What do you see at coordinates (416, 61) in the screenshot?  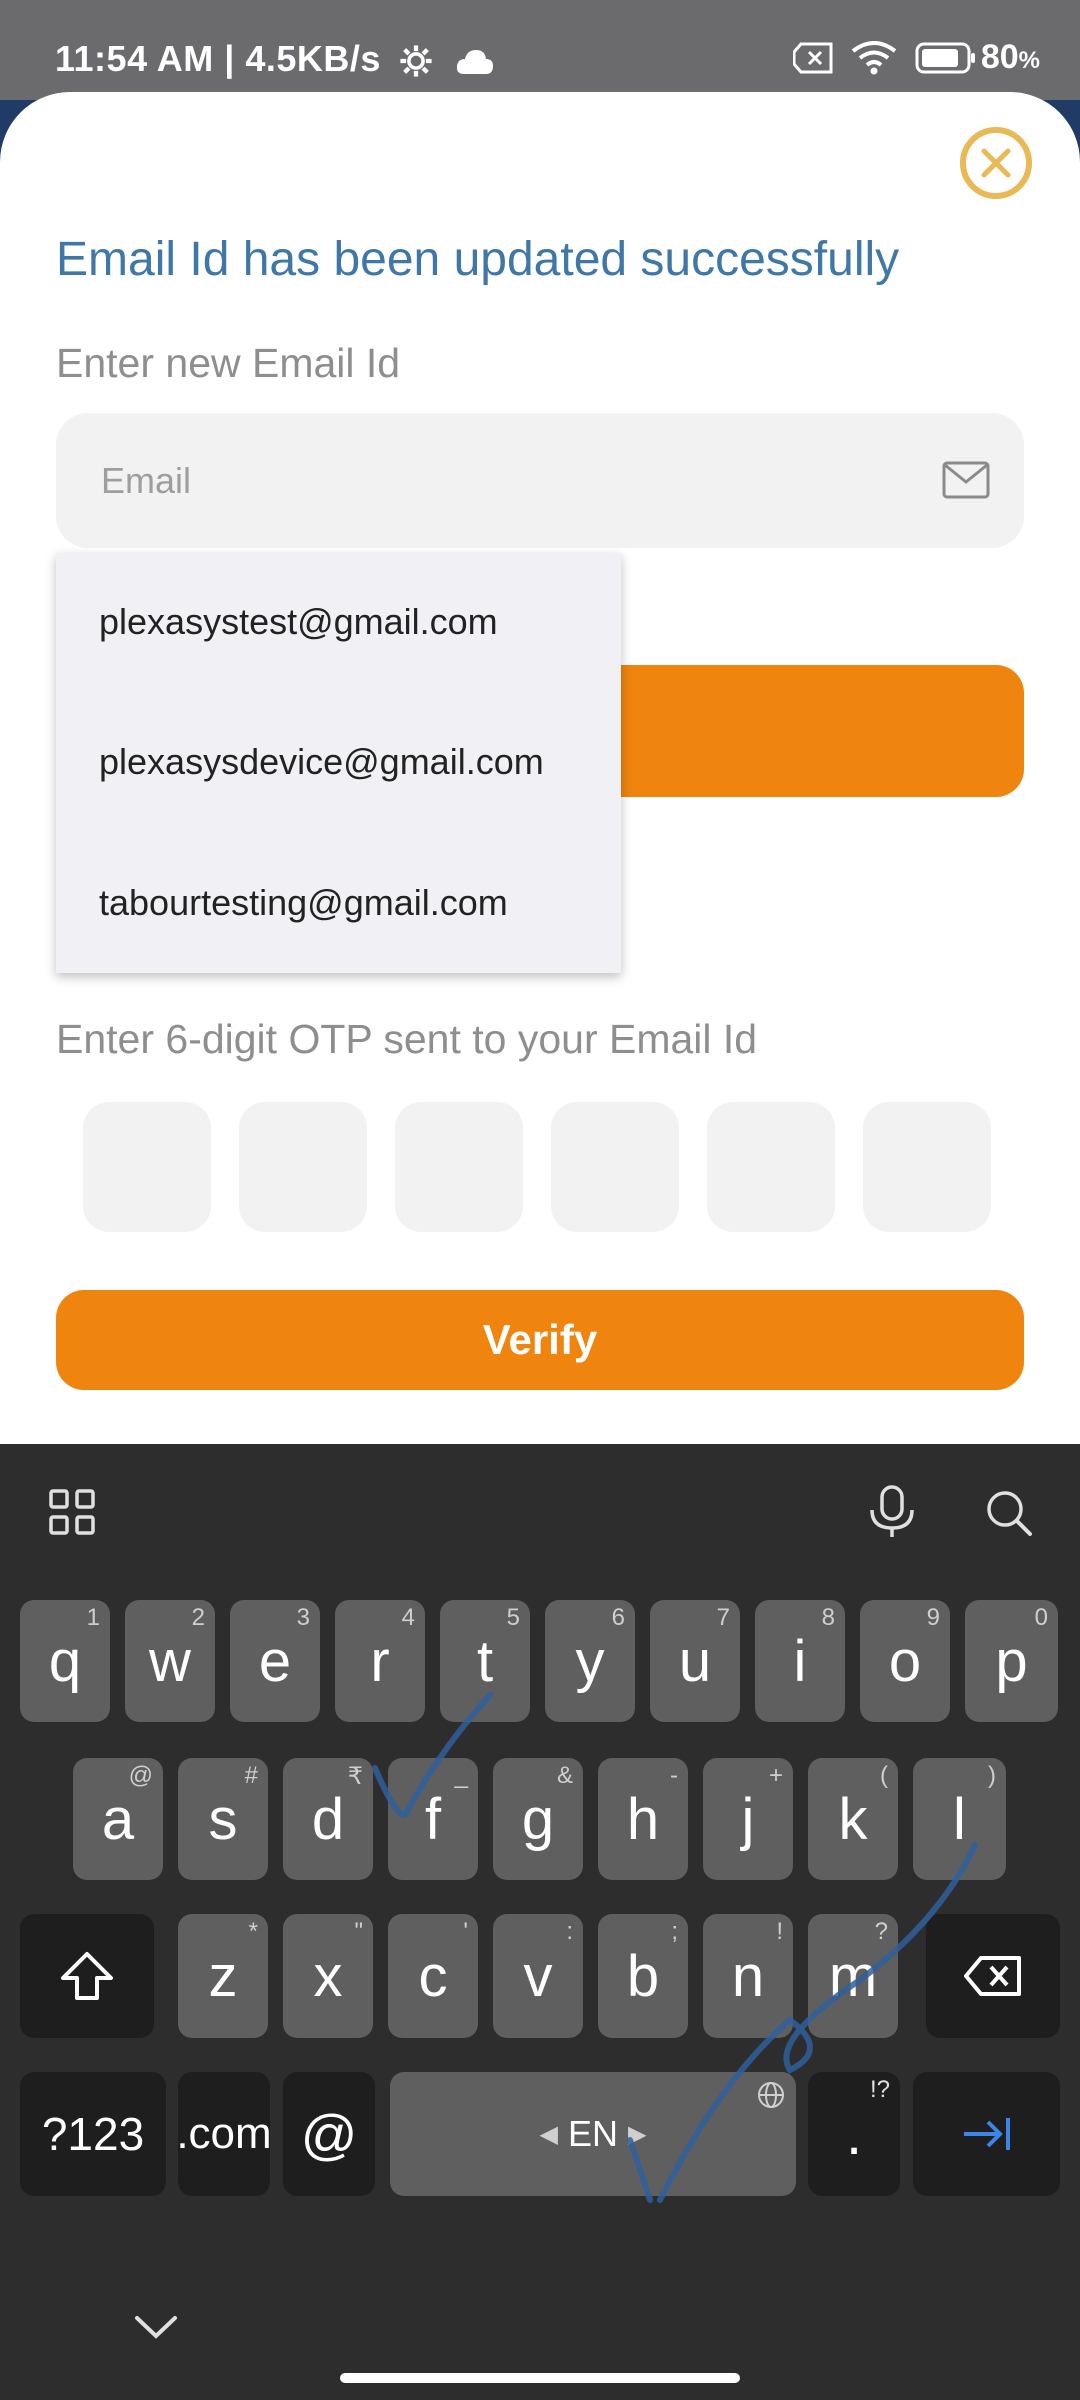 I see `settings-gear-icon` at bounding box center [416, 61].